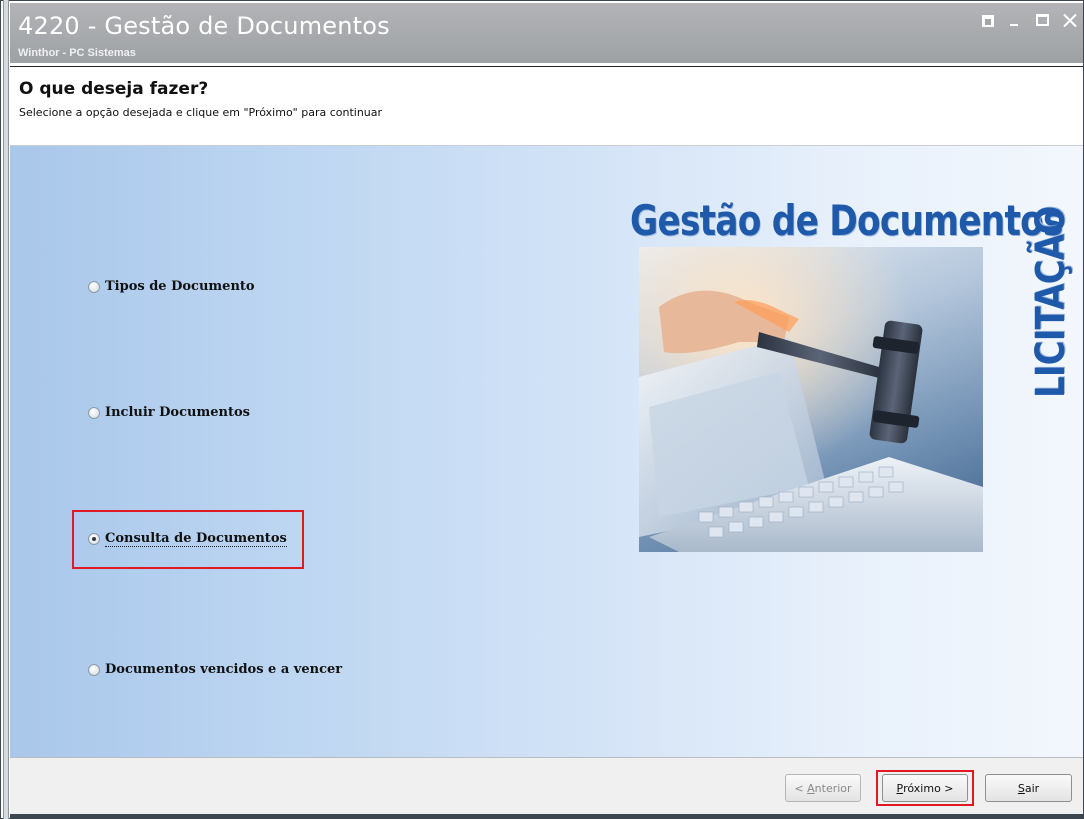 The width and height of the screenshot is (1084, 819). Describe the element at coordinates (1032, 788) in the screenshot. I see `exit-label: air` at that location.